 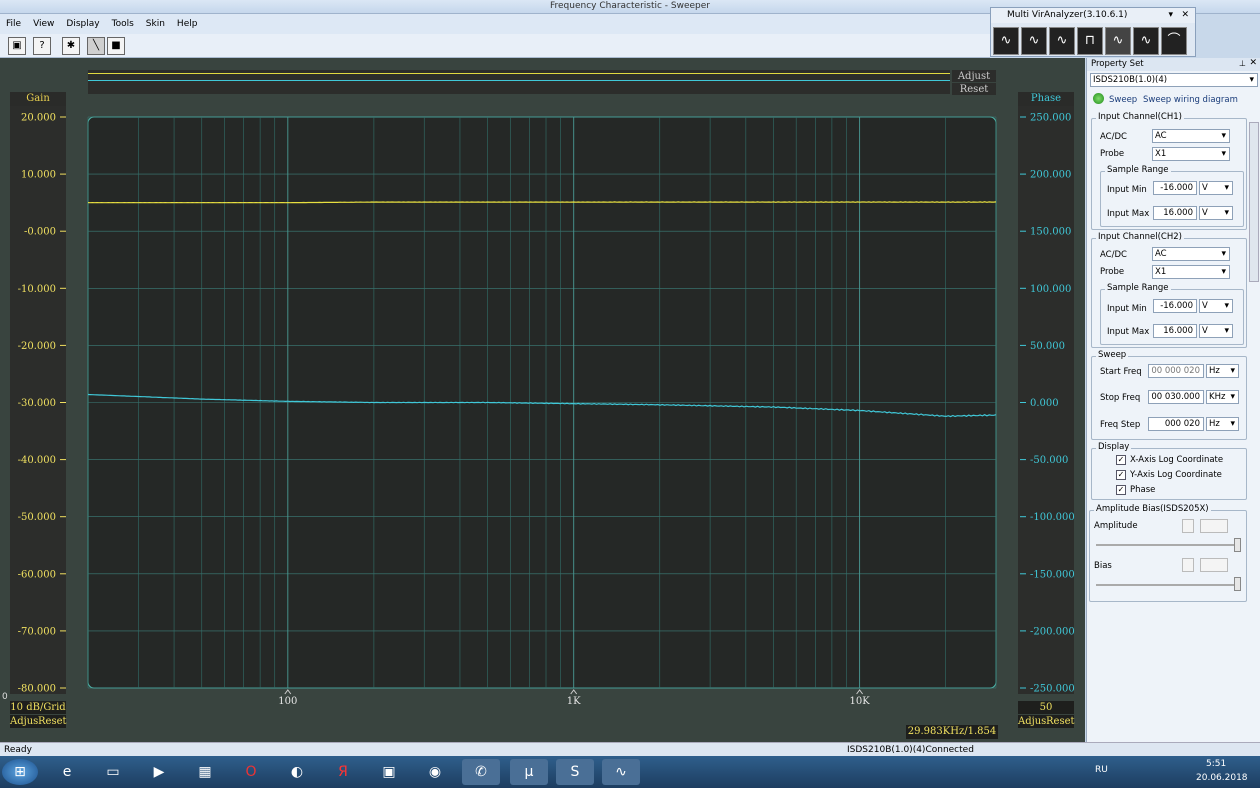 What do you see at coordinates (1176, 397) in the screenshot?
I see `stop-freq-input: 00 030.000` at bounding box center [1176, 397].